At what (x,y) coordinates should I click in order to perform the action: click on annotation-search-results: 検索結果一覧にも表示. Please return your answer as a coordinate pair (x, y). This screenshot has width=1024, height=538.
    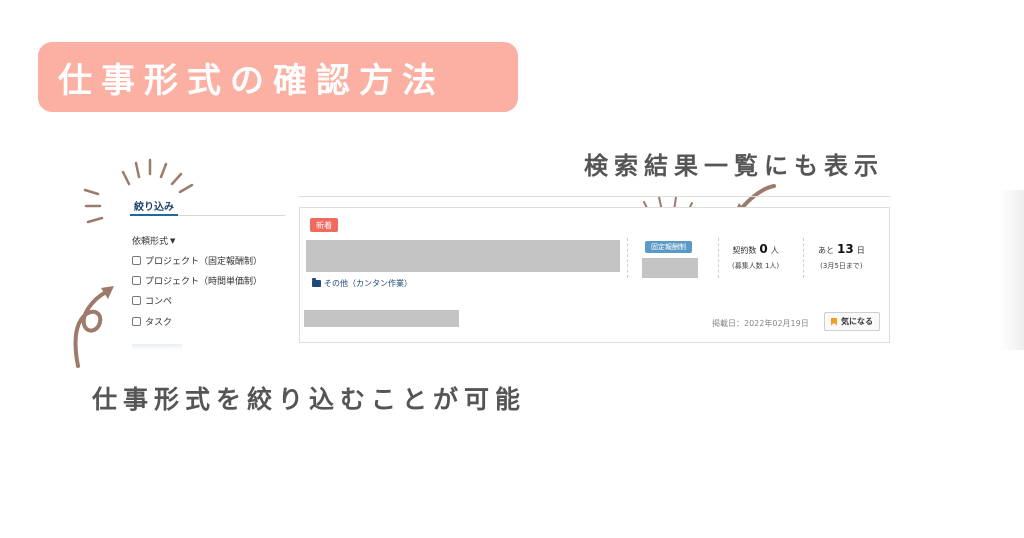
    Looking at the image, I should click on (734, 166).